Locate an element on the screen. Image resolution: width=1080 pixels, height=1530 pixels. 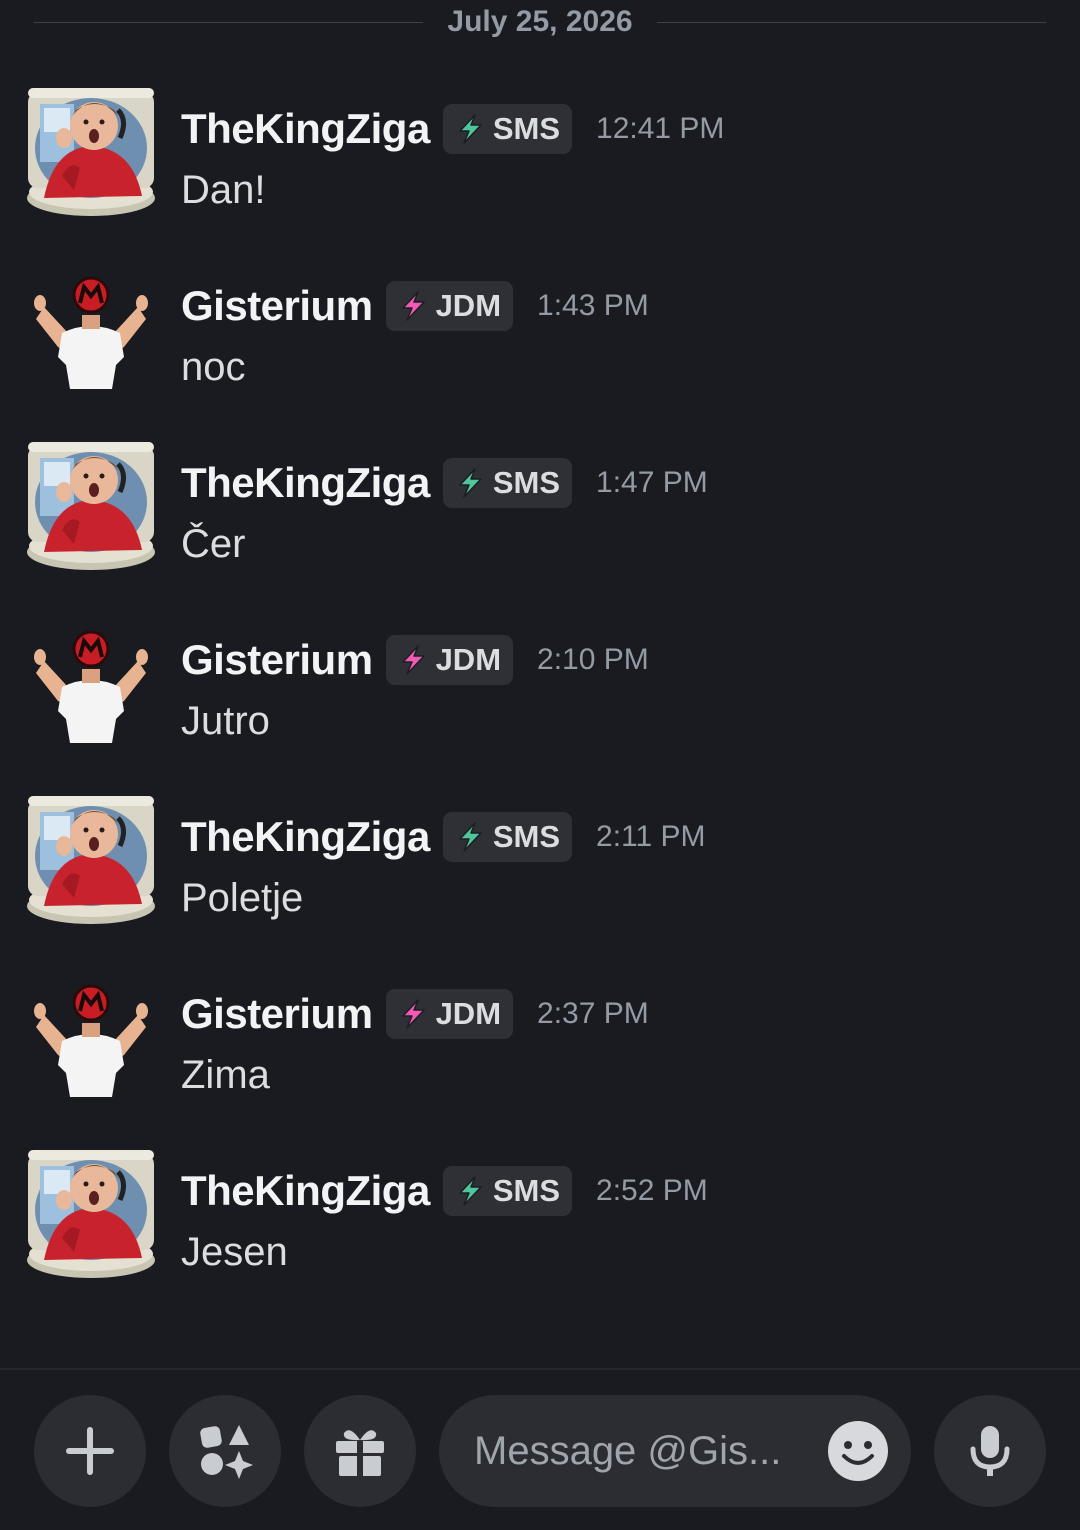
message-text: Jesen is located at coordinates (234, 1252).